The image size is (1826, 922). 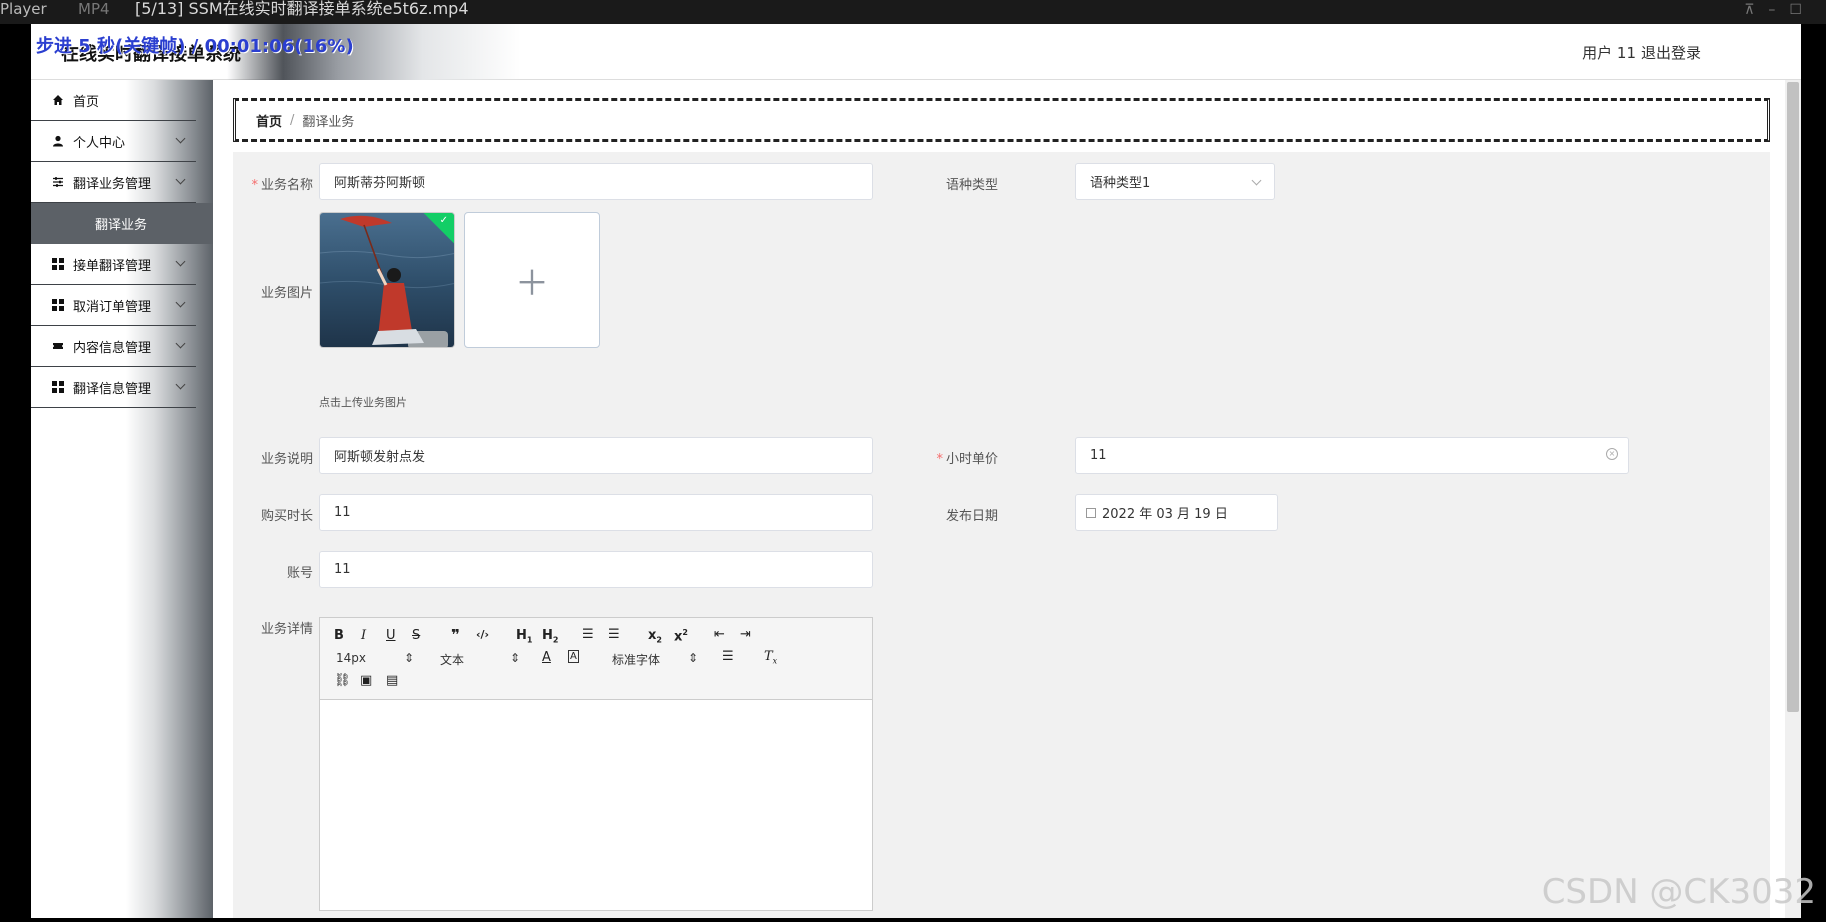 I want to click on hourly-price-value: 11, so click(x=1098, y=455).